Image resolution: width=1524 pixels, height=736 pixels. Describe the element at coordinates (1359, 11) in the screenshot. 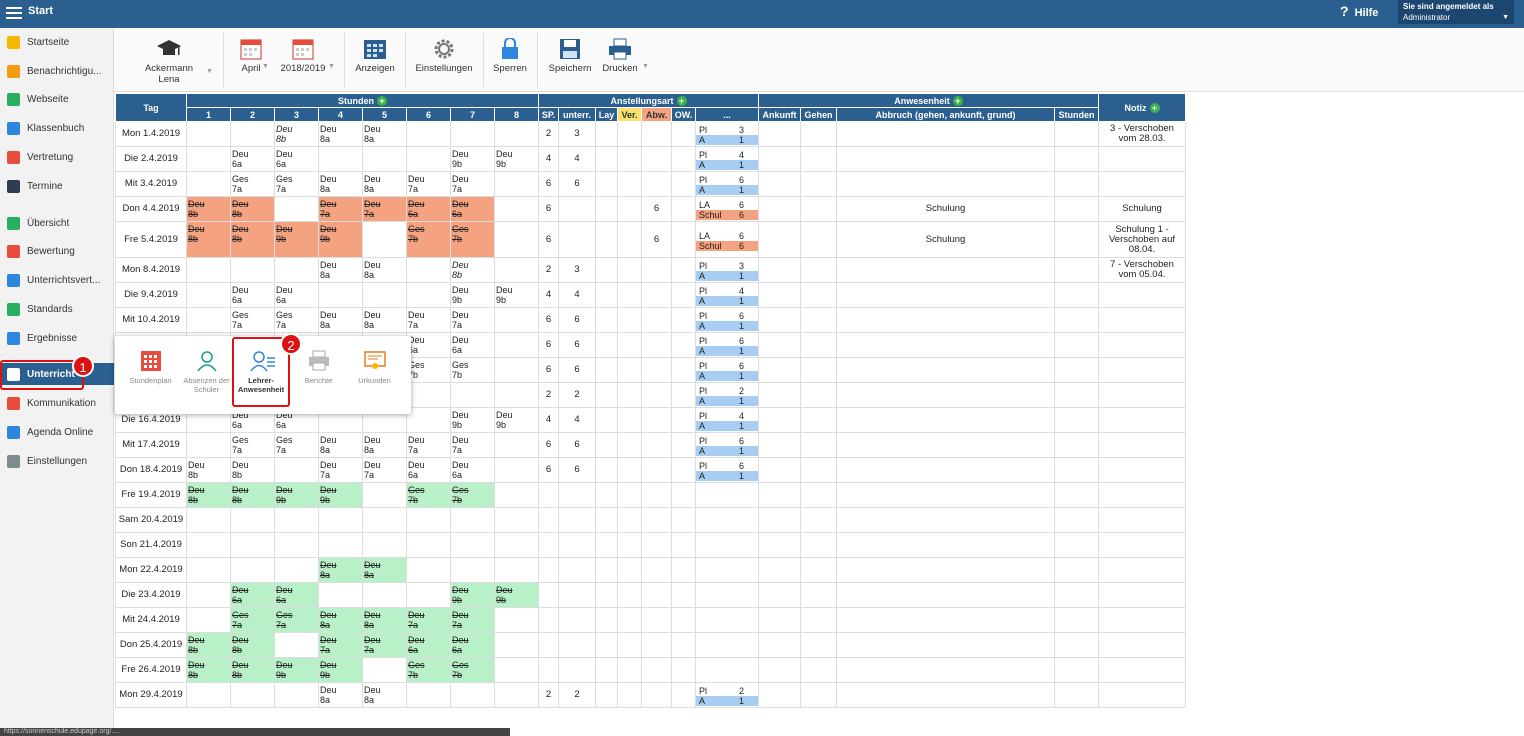

I see `help-button: ? Hilfe` at that location.